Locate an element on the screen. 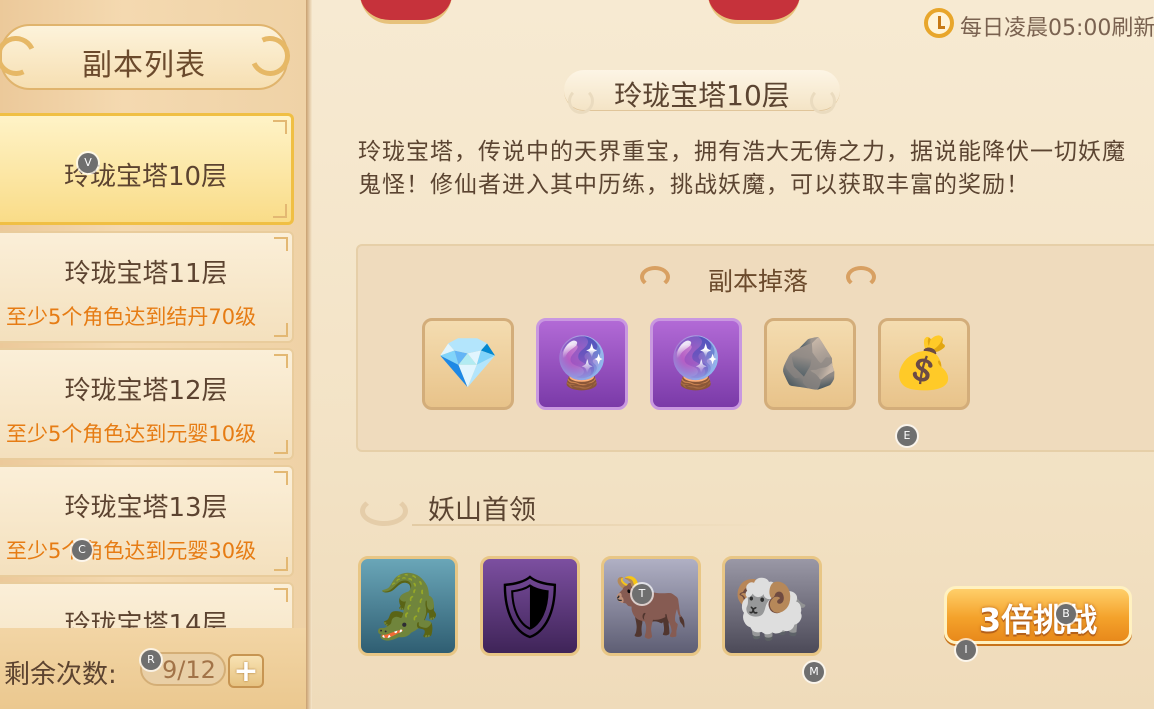 The width and height of the screenshot is (1154, 709). dungeon-requirement: 至少5个角色达到结丹70级 is located at coordinates (131, 317).